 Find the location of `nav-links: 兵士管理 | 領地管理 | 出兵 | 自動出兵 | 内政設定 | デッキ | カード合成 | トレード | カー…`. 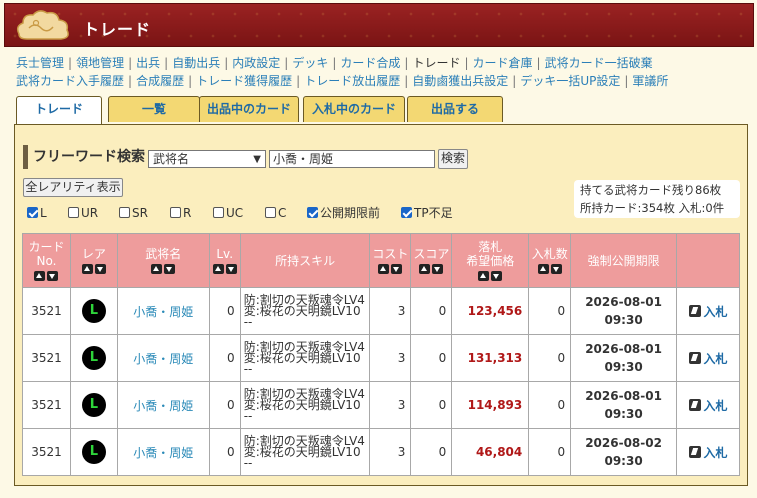

nav-links: 兵士管理 | 領地管理 | 出兵 | 自動出兵 | 内政設定 | デッキ | カード合成 | トレード | カー… is located at coordinates (381, 72).